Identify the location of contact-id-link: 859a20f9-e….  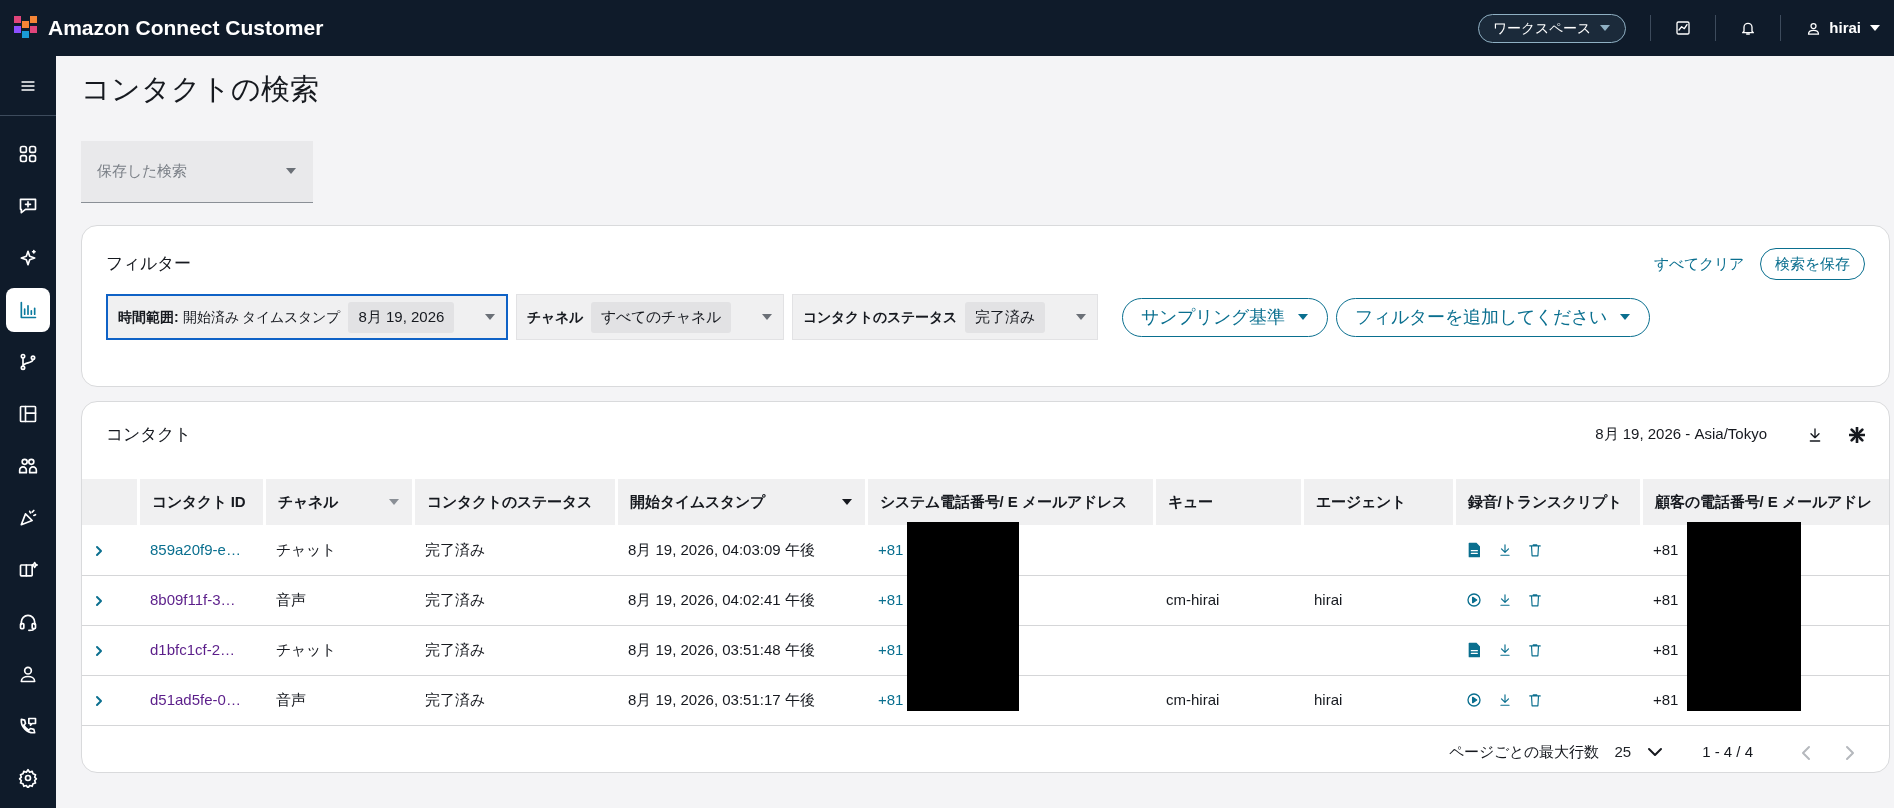
(195, 549).